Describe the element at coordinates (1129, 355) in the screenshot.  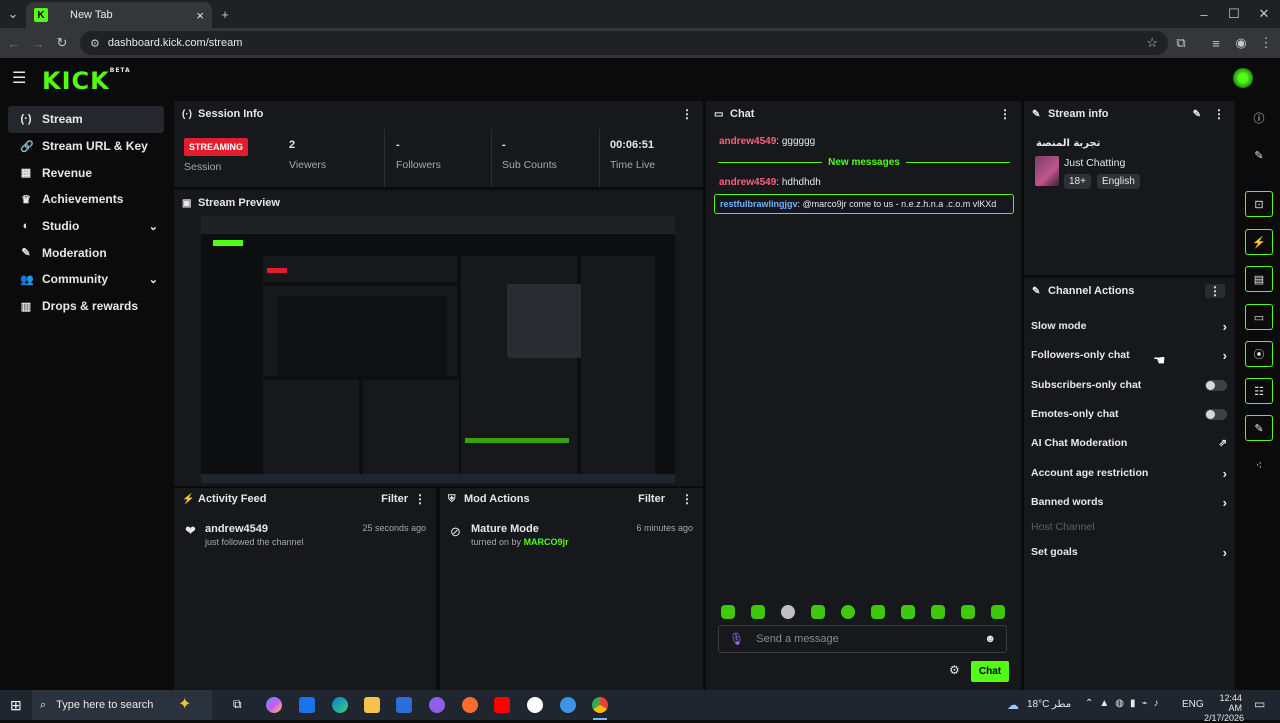
I see `followers-only-row: Followers-only chat ›` at that location.